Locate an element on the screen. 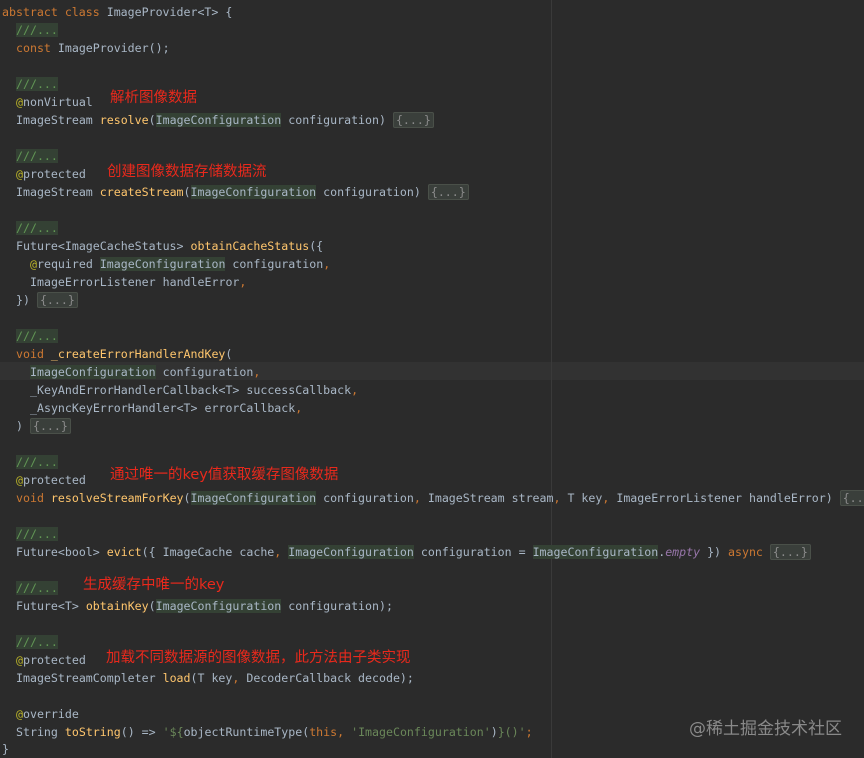 The width and height of the screenshot is (864, 758). code-line-annotation: @nonVirtual is located at coordinates (54, 102).